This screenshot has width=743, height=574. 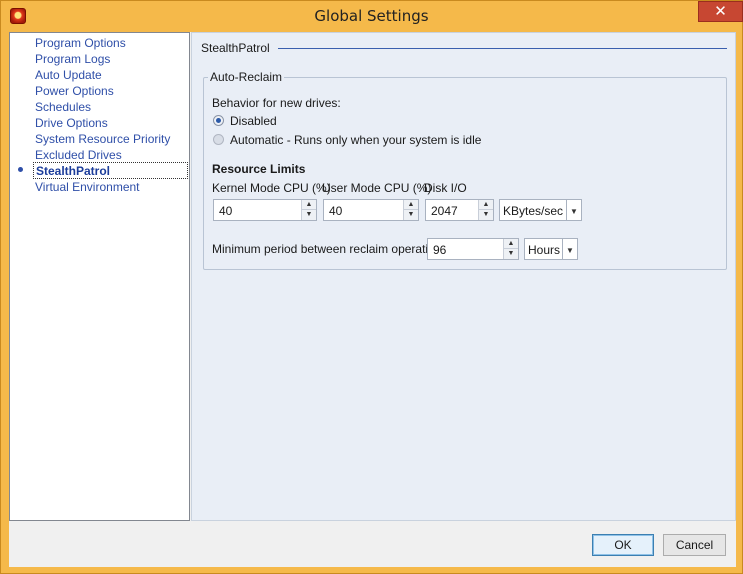 What do you see at coordinates (459, 210) in the screenshot?
I see `disk-io-stepper: 2047 ▲ ▼` at bounding box center [459, 210].